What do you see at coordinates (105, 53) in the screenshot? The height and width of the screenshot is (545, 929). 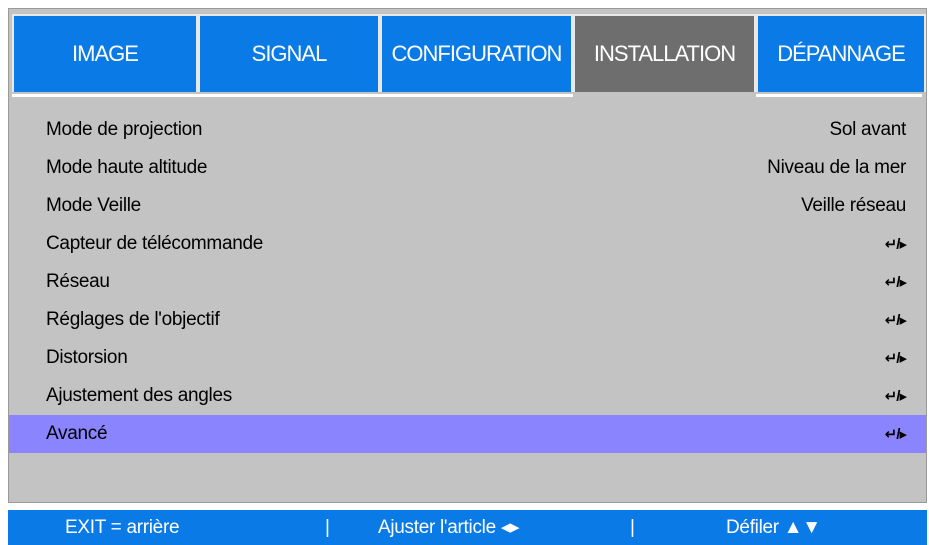 I see `tab-image: IMAGE` at bounding box center [105, 53].